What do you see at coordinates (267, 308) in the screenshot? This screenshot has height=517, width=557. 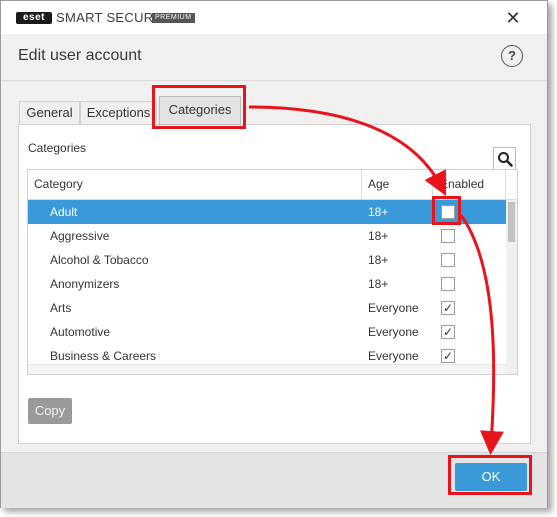 I see `table-row: Arts Everyone ✓` at bounding box center [267, 308].